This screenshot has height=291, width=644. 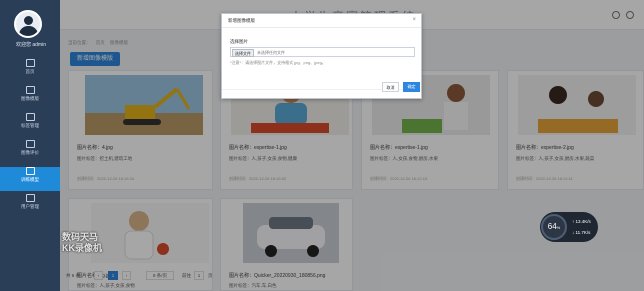 What do you see at coordinates (30, 45) in the screenshot?
I see `welcome-text: 欢迎您 admin` at bounding box center [30, 45].